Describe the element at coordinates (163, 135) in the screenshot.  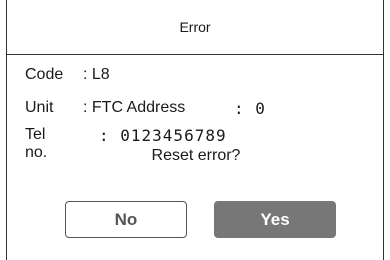
I see `tel-value: : 0123456789` at that location.